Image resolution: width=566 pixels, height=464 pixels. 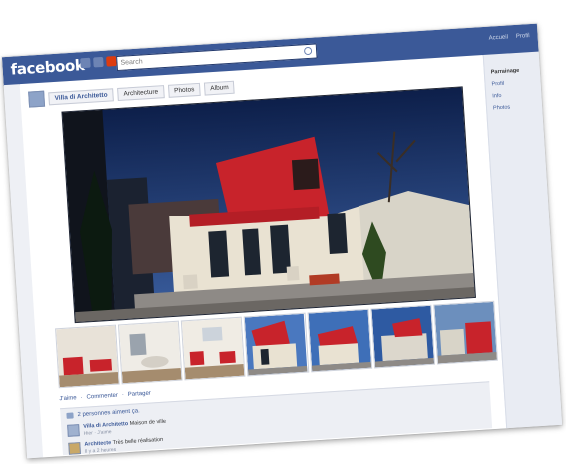 I want to click on photo-actions: J'aime · Commenter · Partager, so click(x=105, y=397).